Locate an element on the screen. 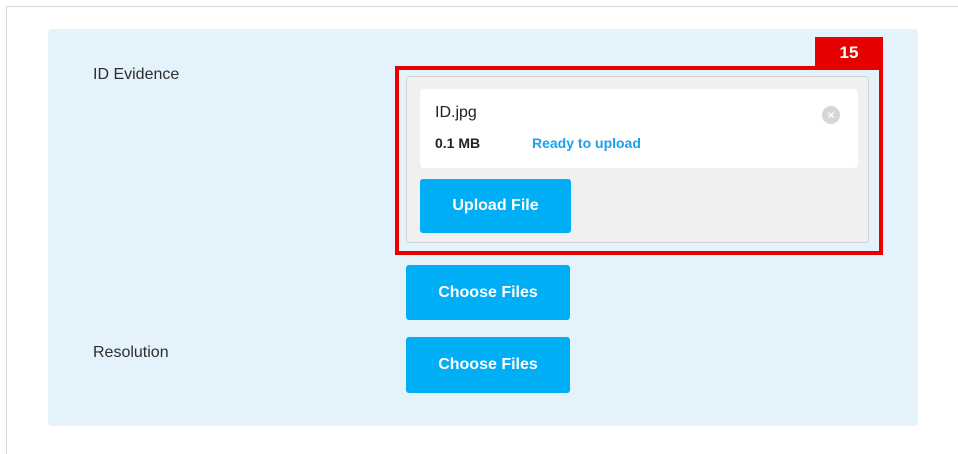  upload-file-button: Upload File is located at coordinates (495, 206).